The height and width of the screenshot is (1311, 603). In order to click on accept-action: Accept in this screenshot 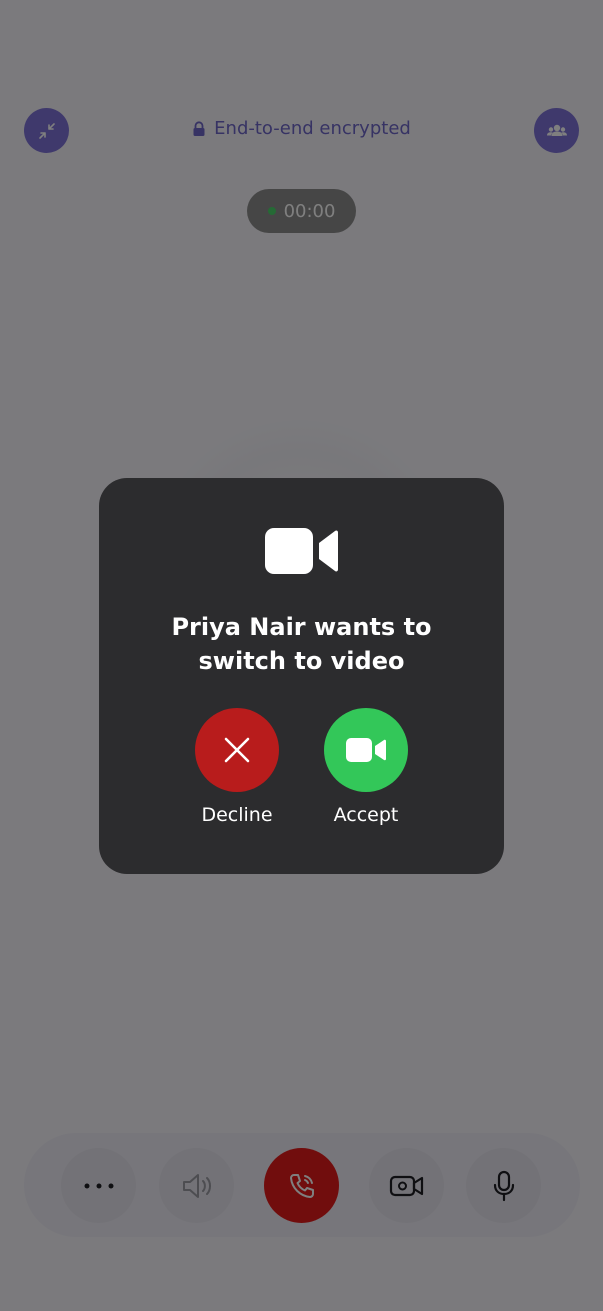, I will do `click(366, 767)`.